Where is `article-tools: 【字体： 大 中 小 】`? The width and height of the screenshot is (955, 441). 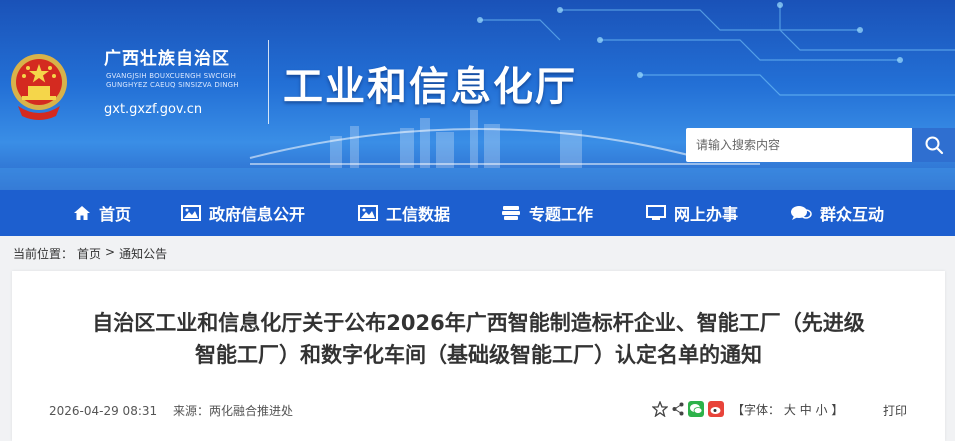 article-tools: 【字体： 大 中 小 】 is located at coordinates (747, 409).